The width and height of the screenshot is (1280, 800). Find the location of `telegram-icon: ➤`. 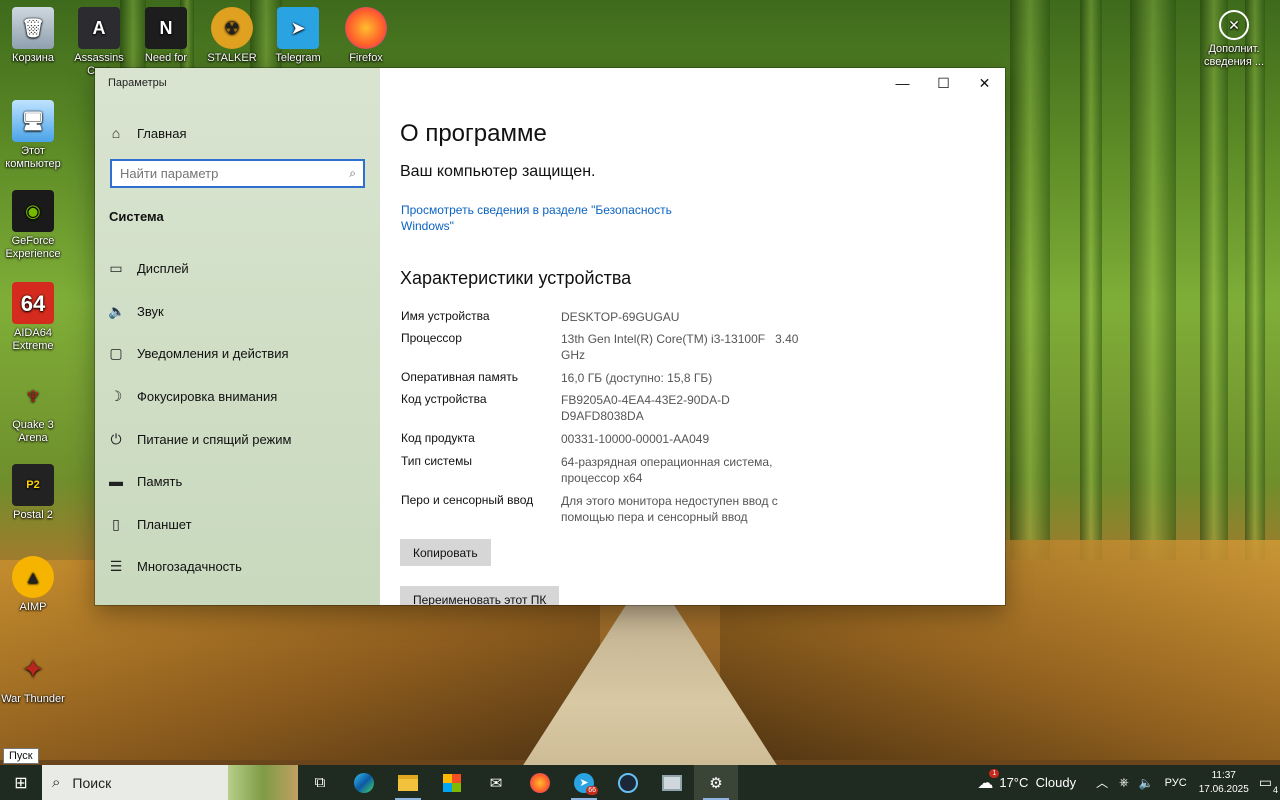

telegram-icon: ➤ is located at coordinates (298, 28).